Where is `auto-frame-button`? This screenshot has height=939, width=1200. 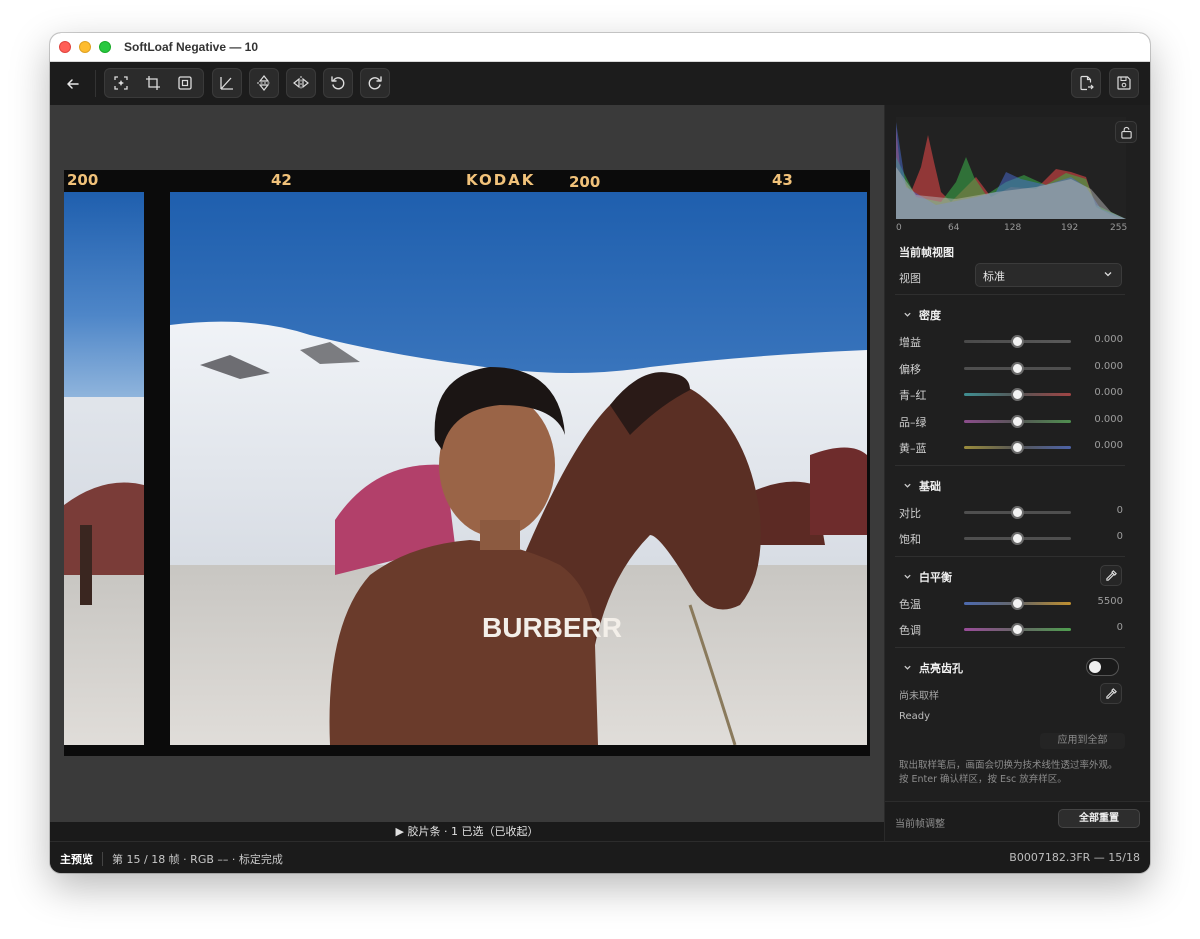 auto-frame-button is located at coordinates (121, 83).